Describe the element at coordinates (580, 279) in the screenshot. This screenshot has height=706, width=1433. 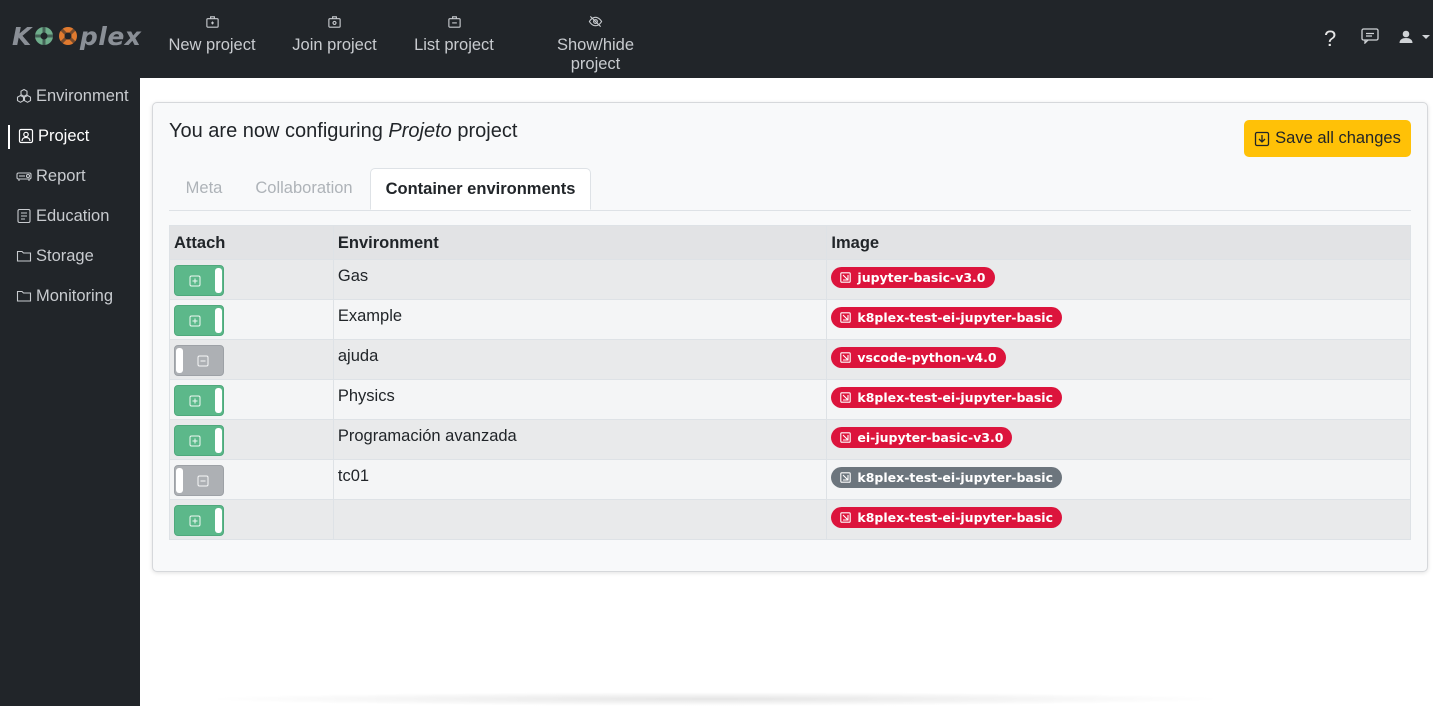
I see `environment-name: Gas` at that location.